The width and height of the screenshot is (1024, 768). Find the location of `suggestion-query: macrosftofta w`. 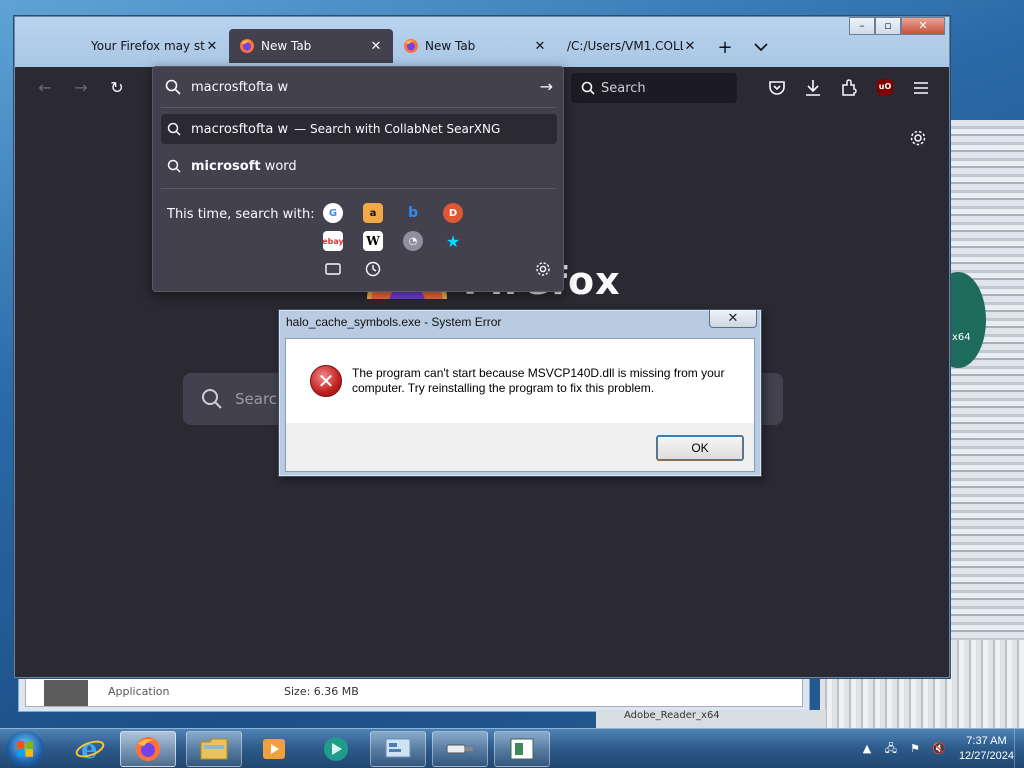

suggestion-query: macrosftofta w is located at coordinates (240, 129).